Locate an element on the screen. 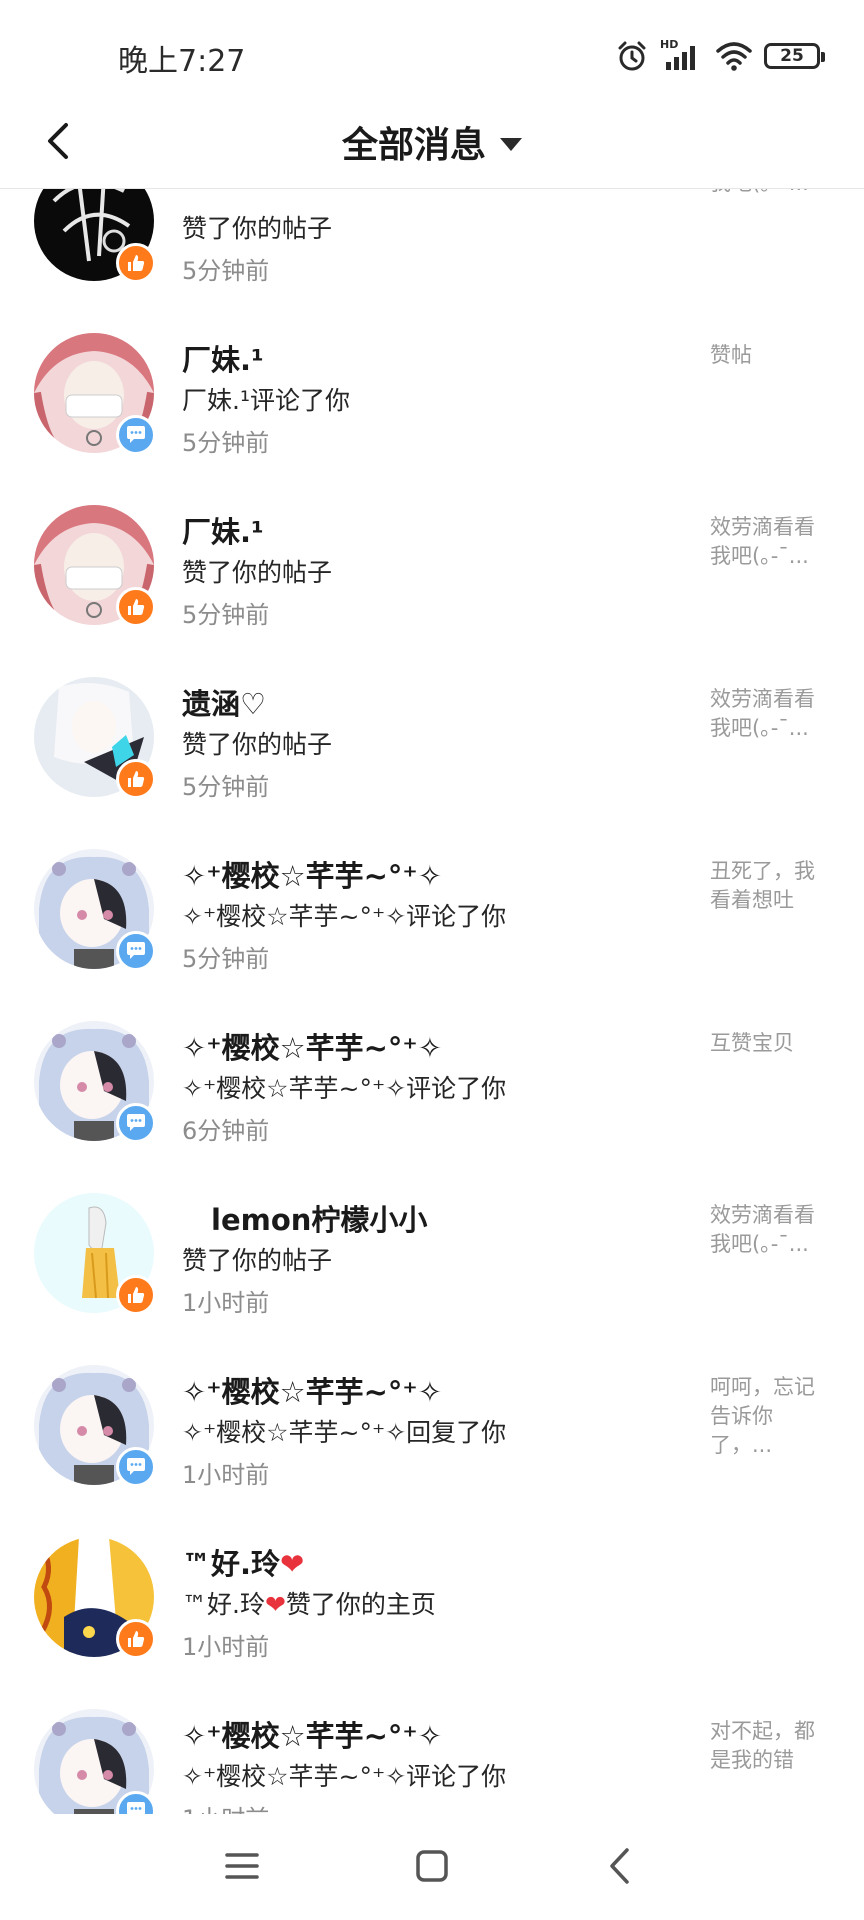  sender-name-text: 遗涵♡ is located at coordinates (224, 704).